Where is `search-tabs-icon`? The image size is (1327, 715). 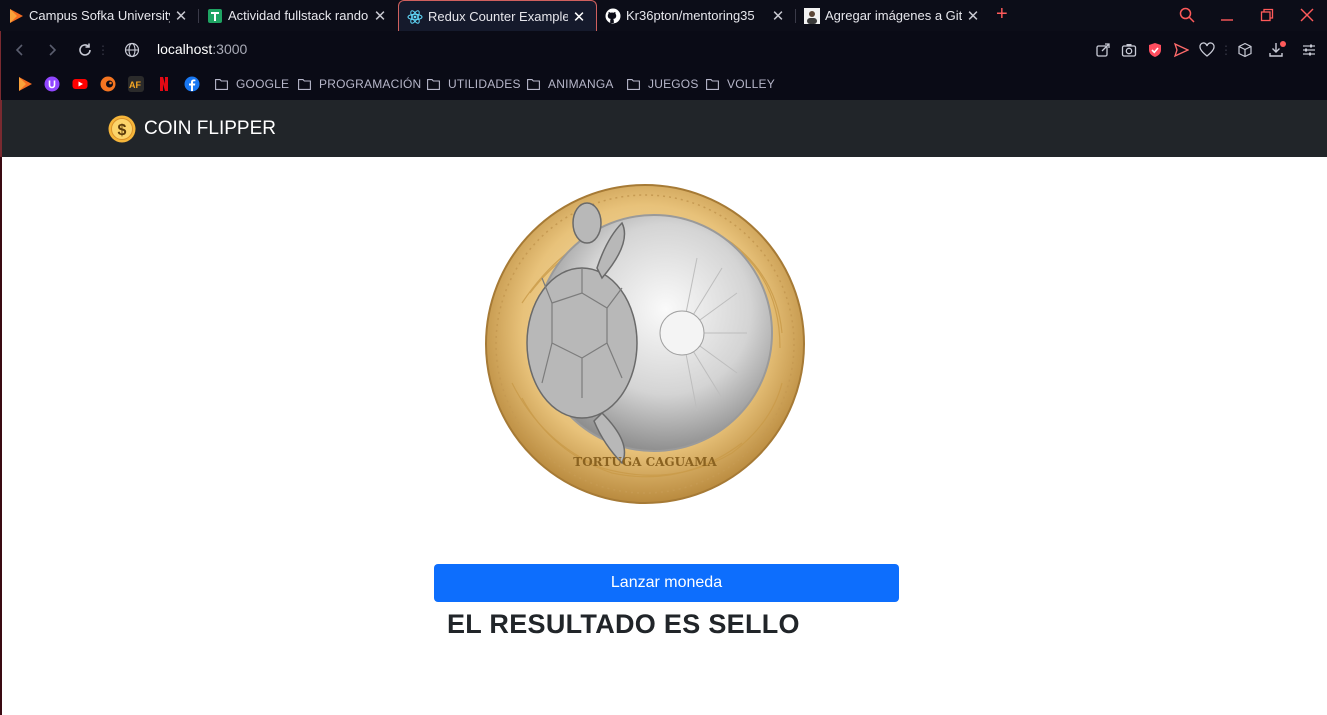
search-tabs-icon is located at coordinates (1187, 15).